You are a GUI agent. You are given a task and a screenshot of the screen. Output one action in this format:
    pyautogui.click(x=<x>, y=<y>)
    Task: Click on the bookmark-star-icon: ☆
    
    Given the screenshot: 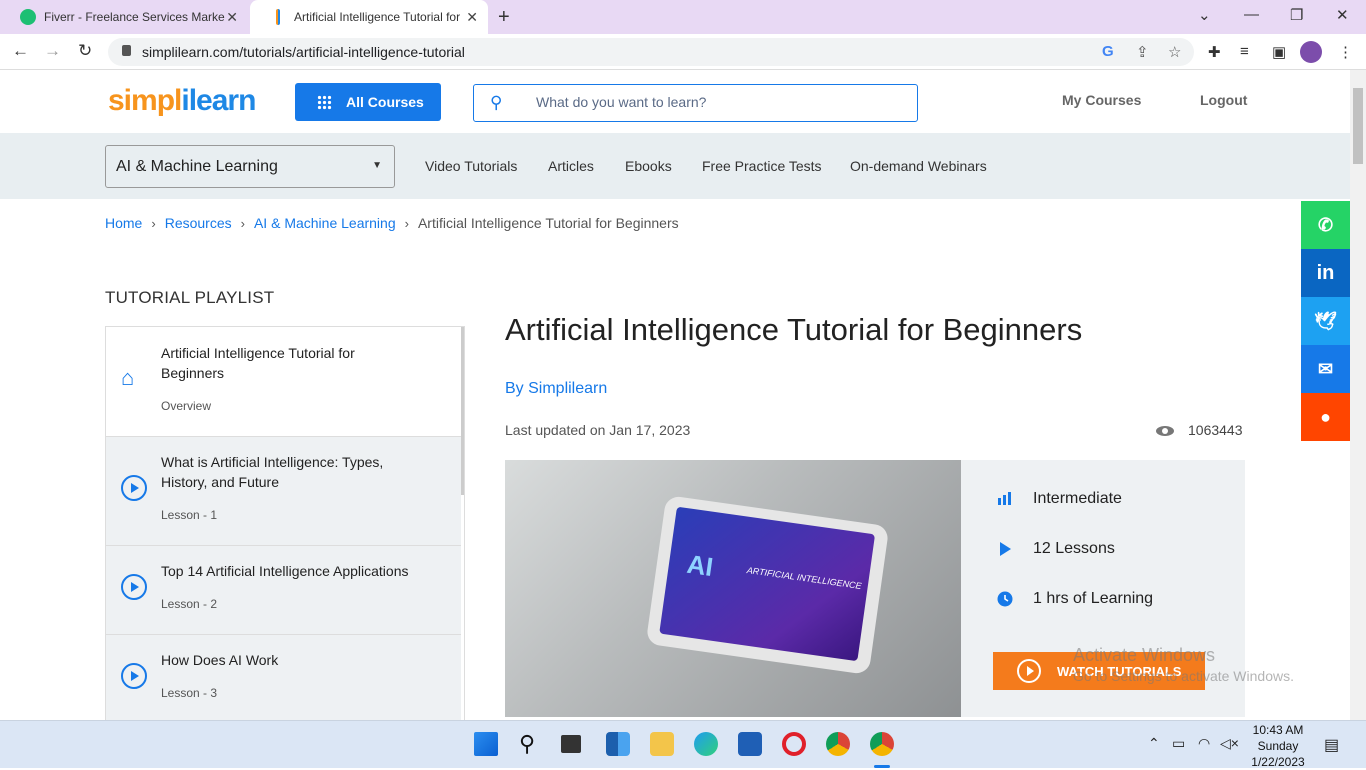 What is the action you would take?
    pyautogui.click(x=1174, y=52)
    